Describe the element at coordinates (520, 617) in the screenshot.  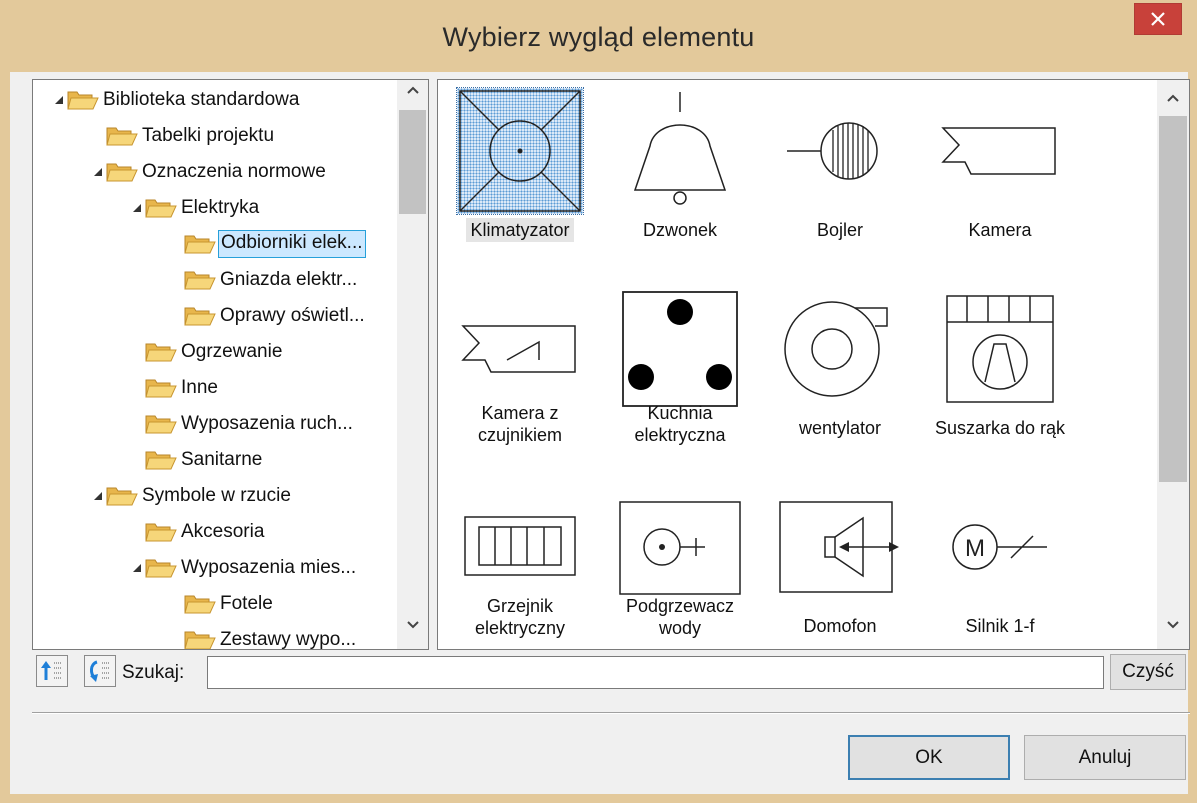
I see `symbol-label: Grzejnik elektryczny` at that location.